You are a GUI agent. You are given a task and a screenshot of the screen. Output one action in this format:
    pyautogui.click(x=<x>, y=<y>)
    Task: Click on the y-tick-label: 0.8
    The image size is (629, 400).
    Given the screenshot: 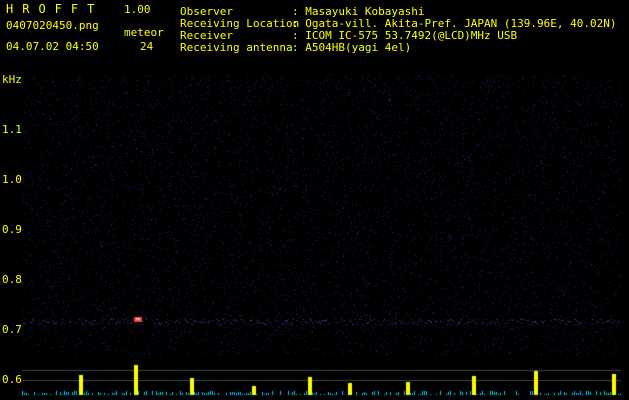 What is the action you would take?
    pyautogui.click(x=12, y=279)
    